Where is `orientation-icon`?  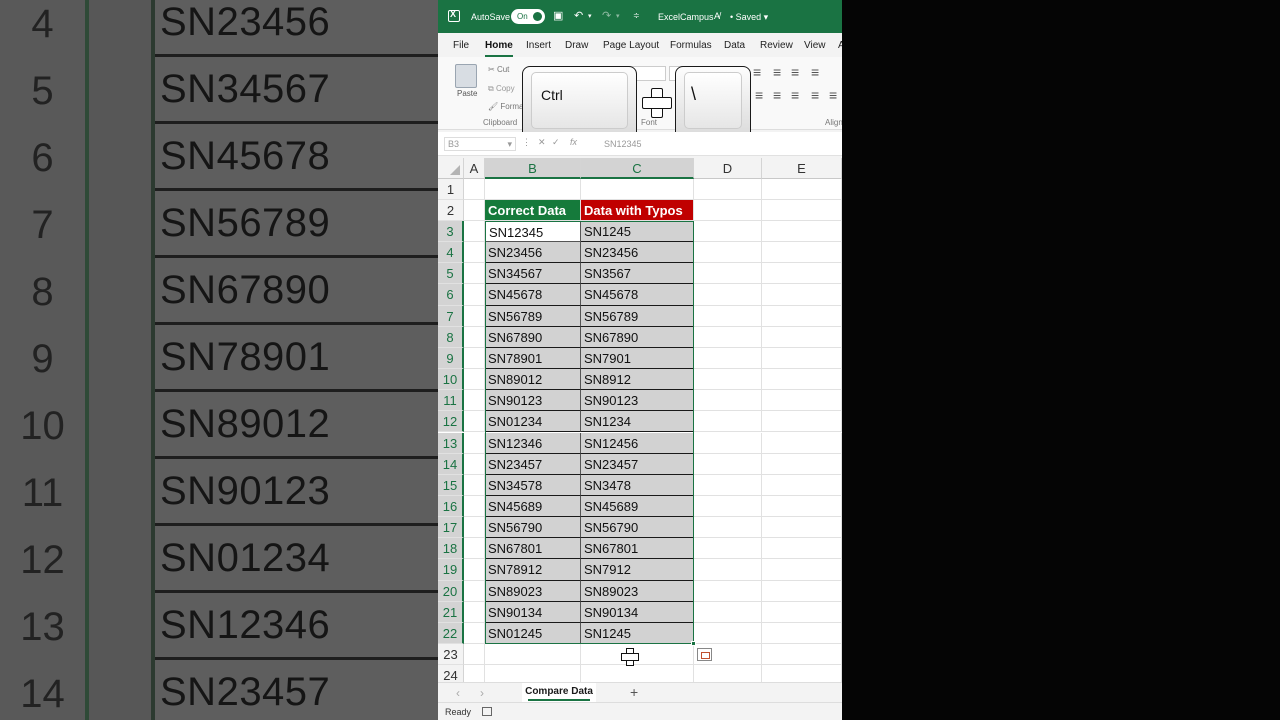
orientation-icon is located at coordinates (817, 72).